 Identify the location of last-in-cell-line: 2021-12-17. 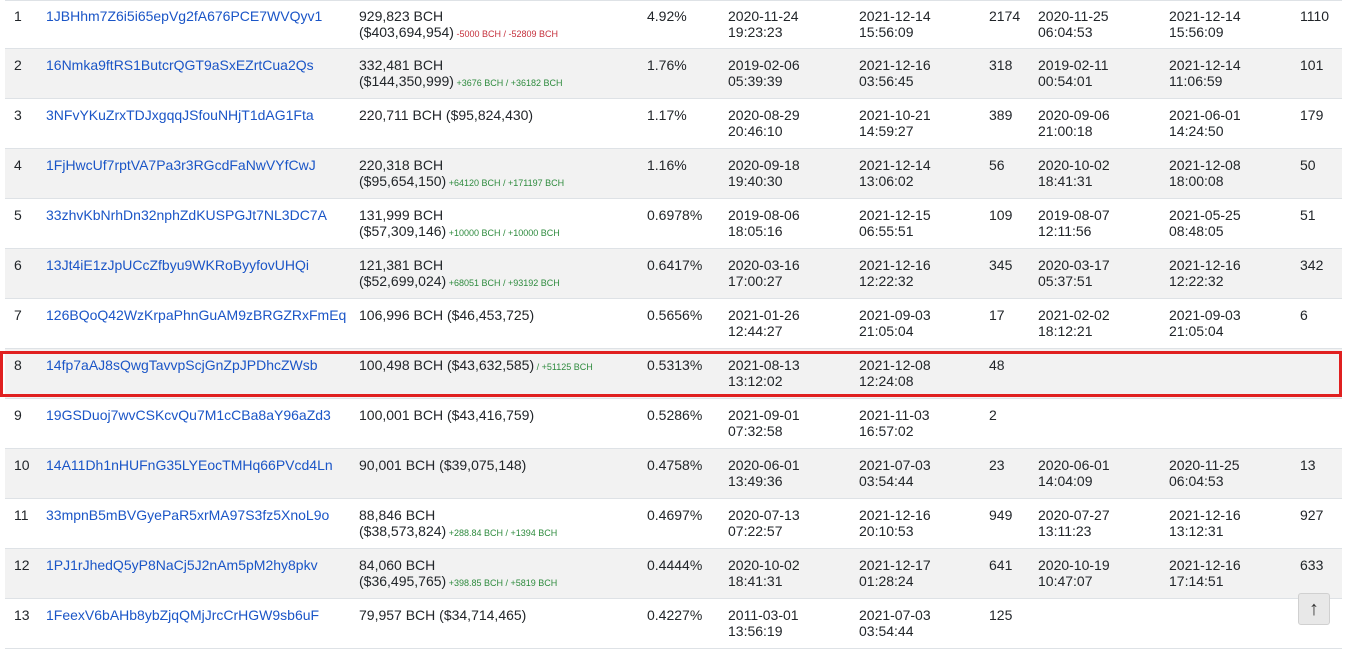
(895, 565).